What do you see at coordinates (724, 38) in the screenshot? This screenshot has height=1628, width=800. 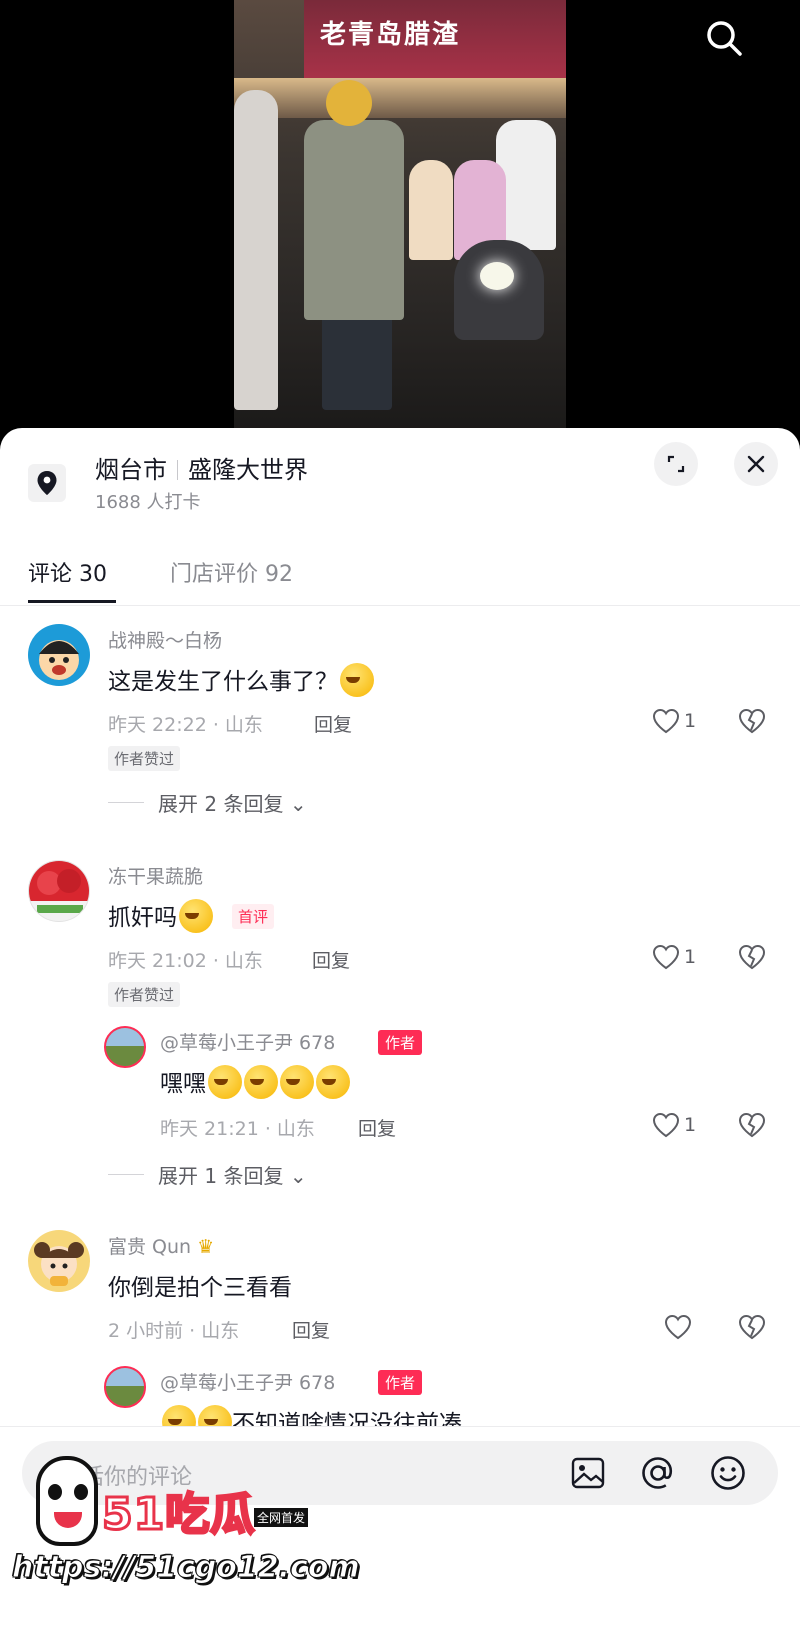 I see `search-icon` at bounding box center [724, 38].